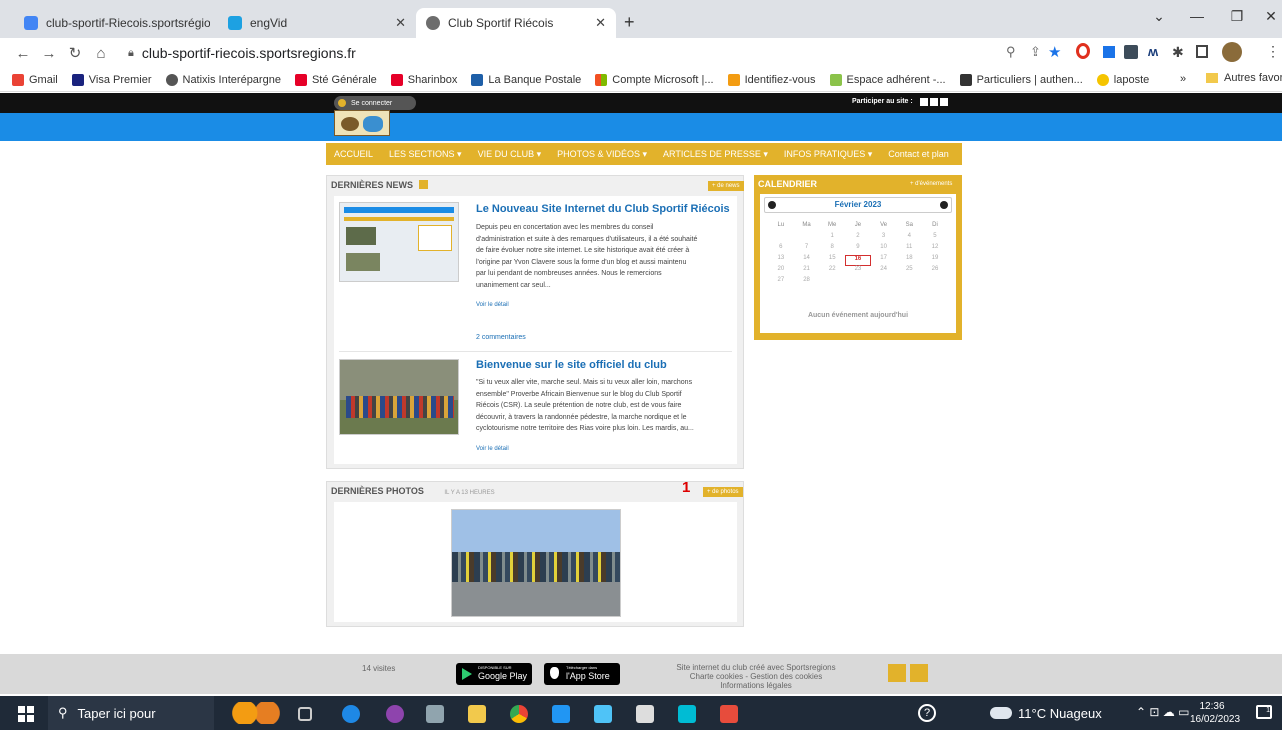  What do you see at coordinates (501, 337) in the screenshot?
I see `news-comments-link: 2 commentaires` at bounding box center [501, 337].